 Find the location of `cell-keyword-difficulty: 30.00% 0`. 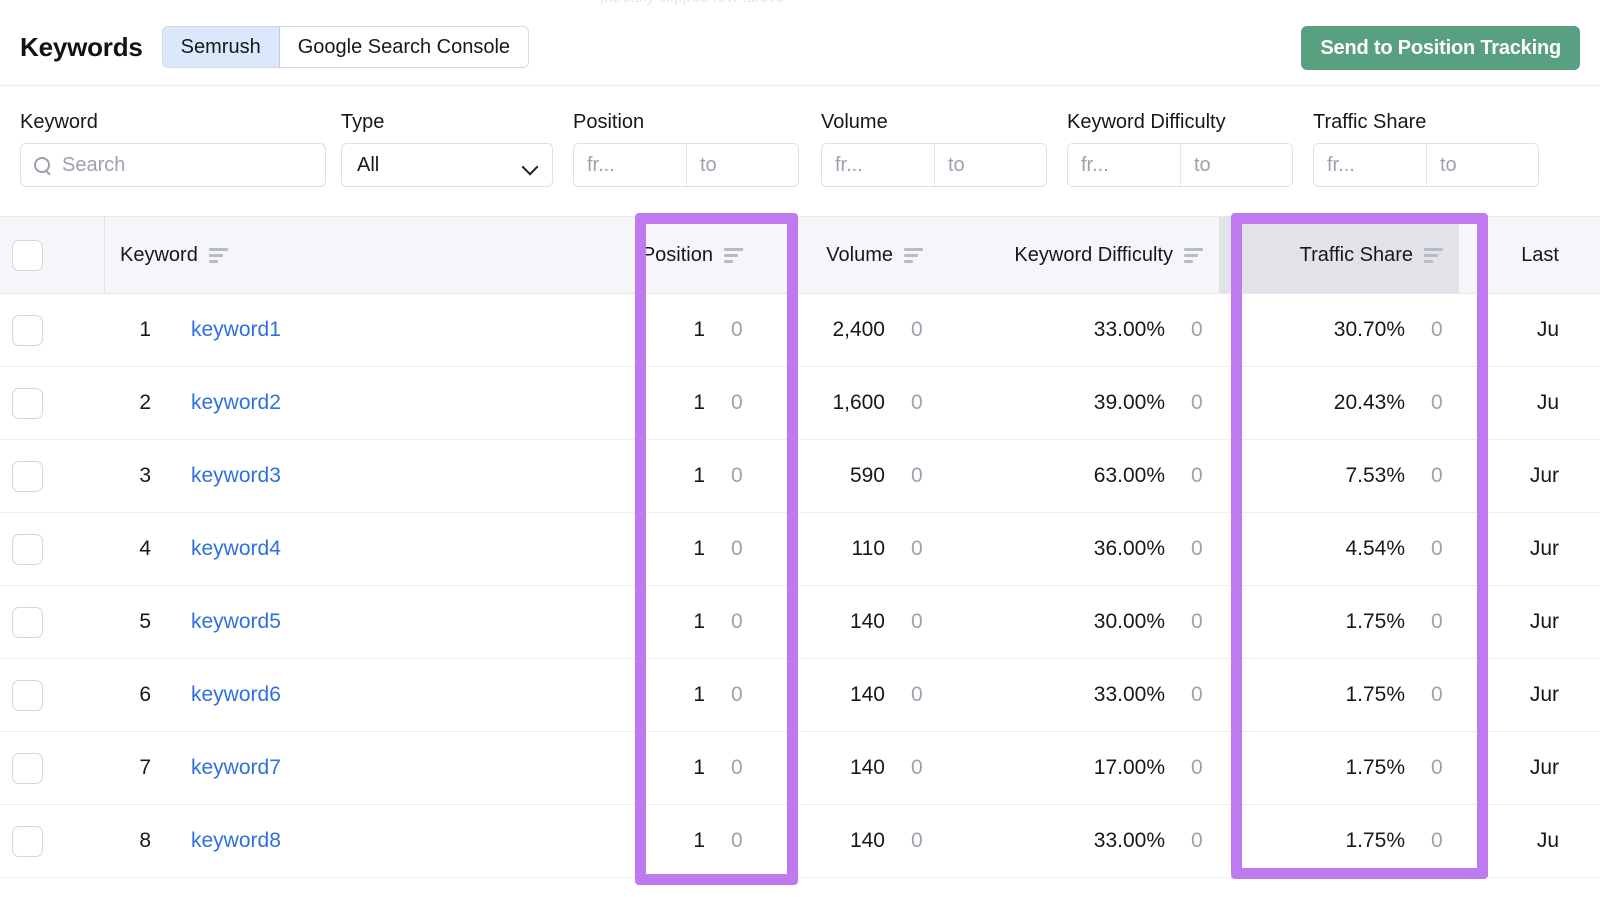

cell-keyword-difficulty: 30.00% 0 is located at coordinates (1079, 622).